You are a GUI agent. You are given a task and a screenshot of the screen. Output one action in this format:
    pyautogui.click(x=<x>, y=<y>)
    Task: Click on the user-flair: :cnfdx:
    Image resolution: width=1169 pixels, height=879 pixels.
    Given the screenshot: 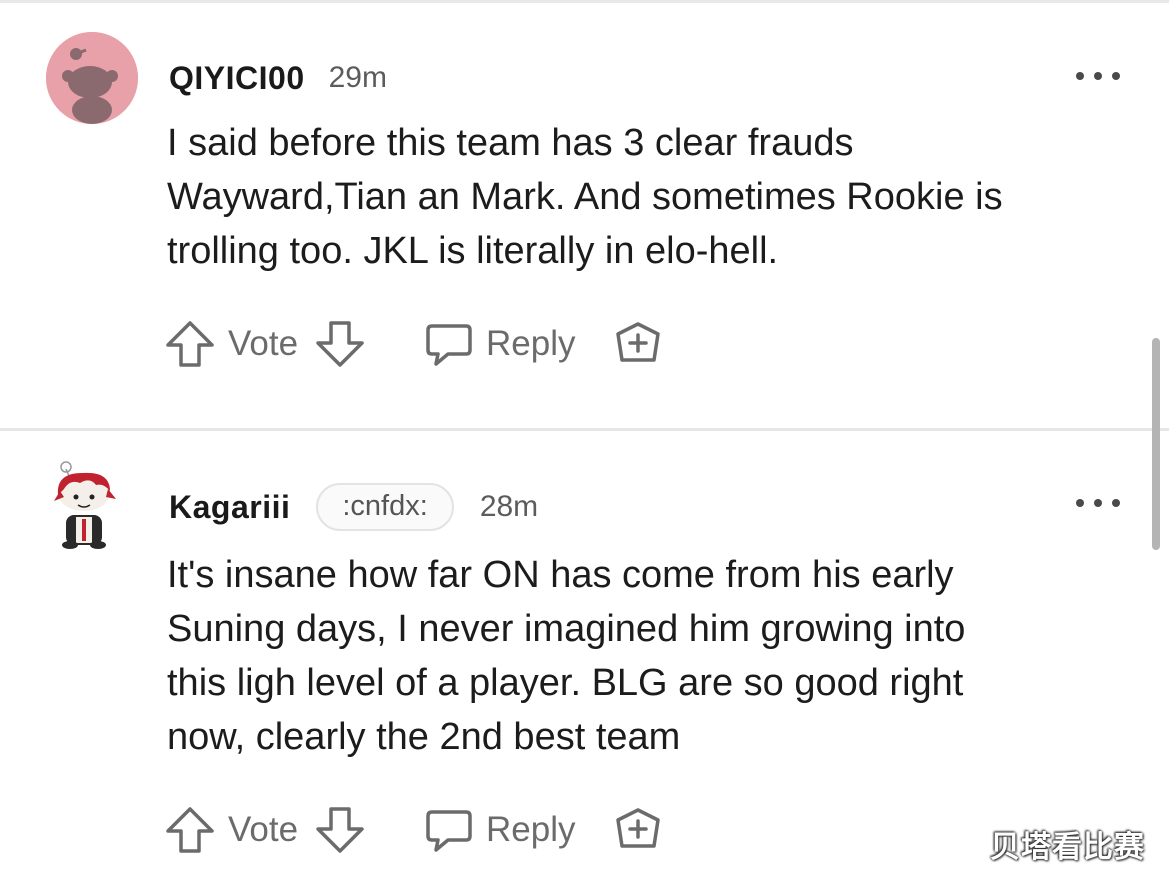 What is the action you would take?
    pyautogui.click(x=385, y=507)
    